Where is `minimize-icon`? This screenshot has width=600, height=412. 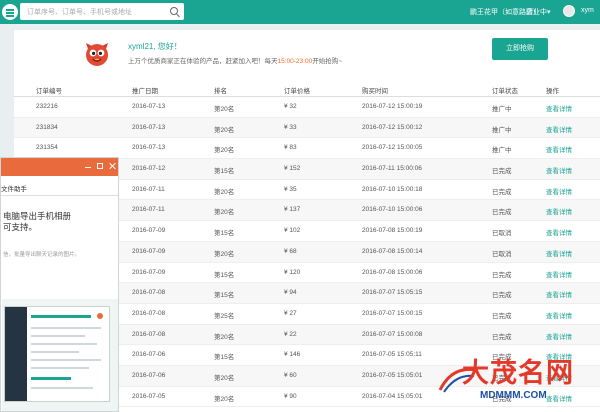 minimize-icon is located at coordinates (88, 165).